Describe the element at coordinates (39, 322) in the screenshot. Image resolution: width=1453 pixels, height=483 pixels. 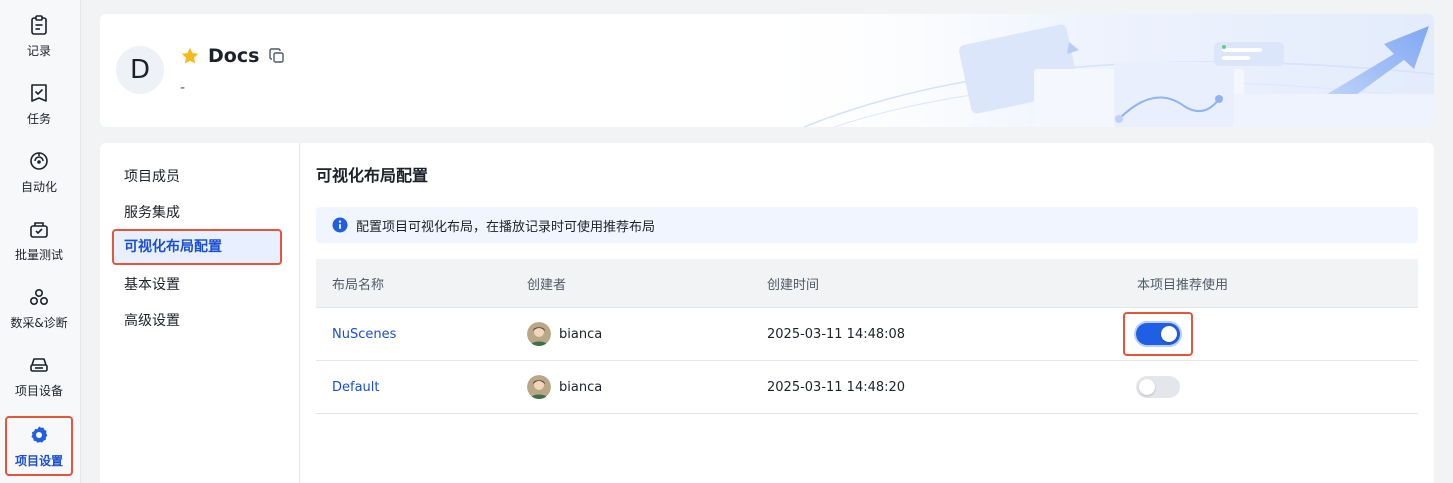
I see `nav-label: 数采&诊断` at that location.